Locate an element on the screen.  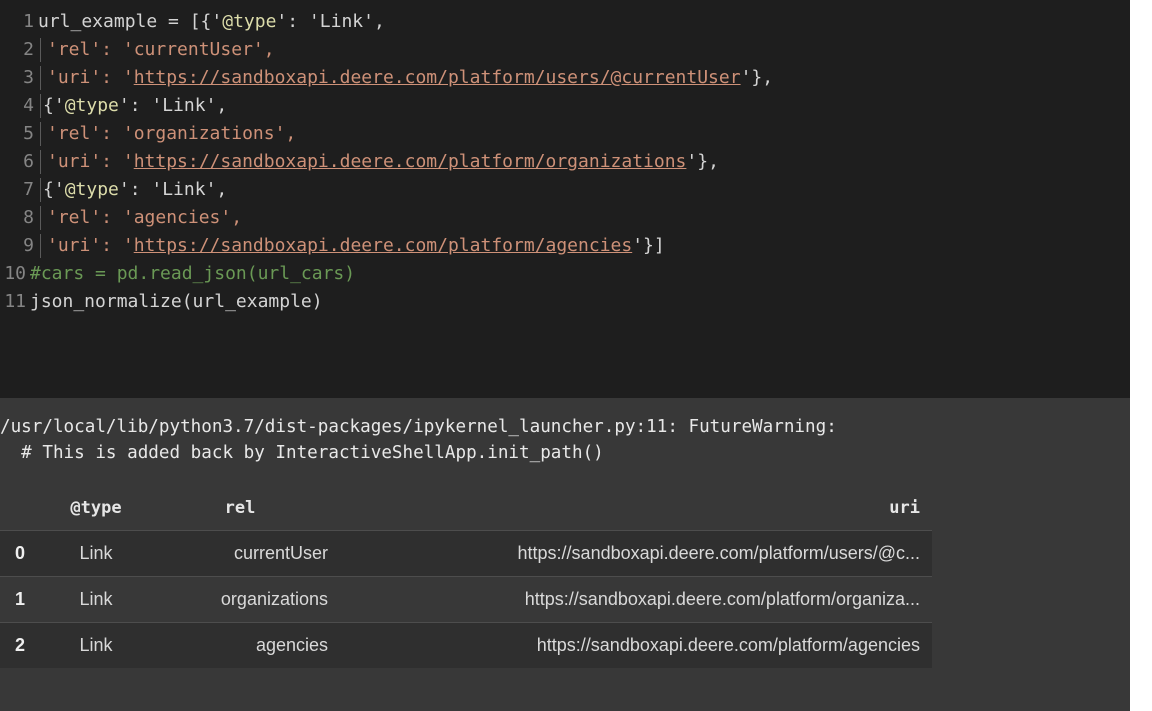
line-number: 3 is located at coordinates (28, 77).